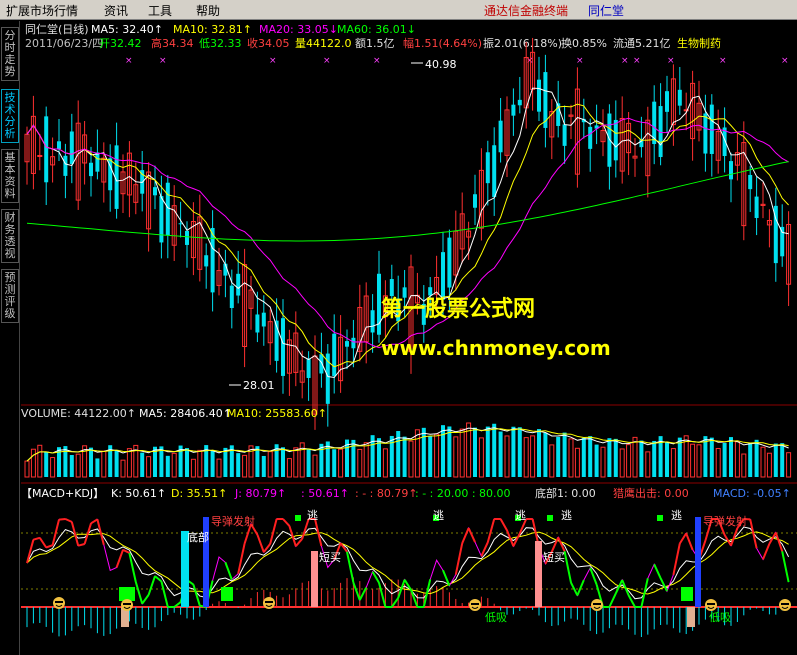  I want to click on side-tab-4: 预测评级, so click(10, 296).